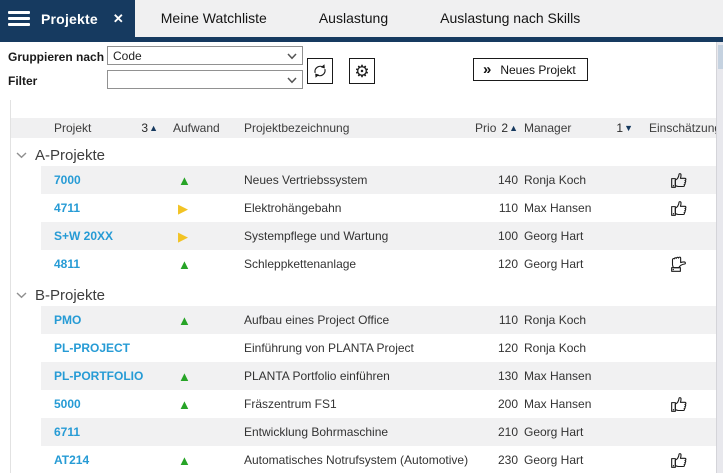 Image resolution: width=723 pixels, height=473 pixels. Describe the element at coordinates (149, 128) in the screenshot. I see `sort-badge-projekt: 3 ▲` at that location.